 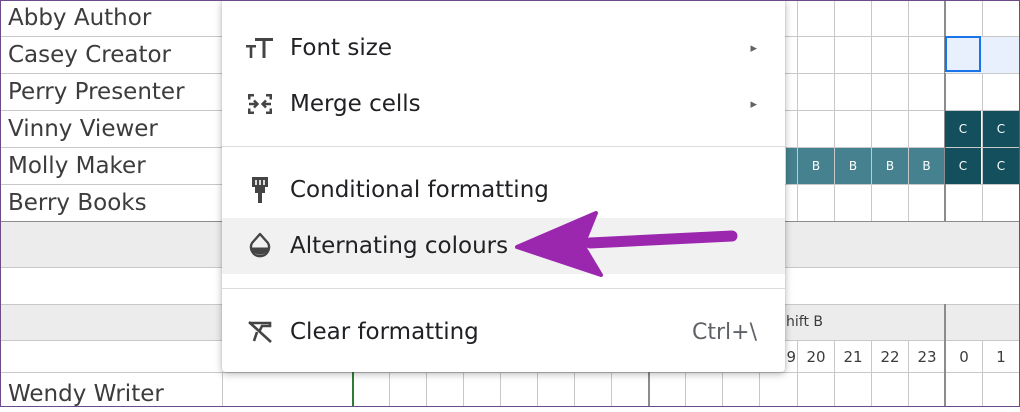 I want to click on menu-item-conditional-formatting: Conditional formatting, so click(x=503, y=190).